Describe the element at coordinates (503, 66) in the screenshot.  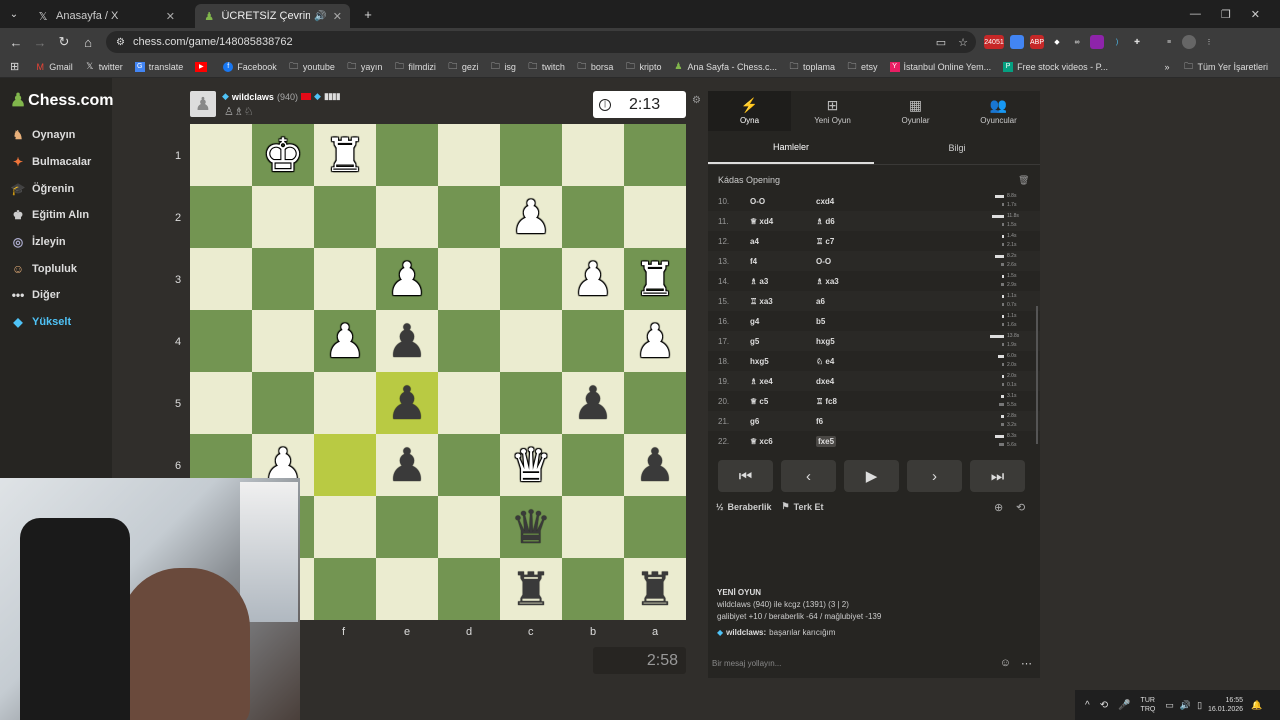
I see `bookmark-folder-isg: 🗀 isg` at that location.